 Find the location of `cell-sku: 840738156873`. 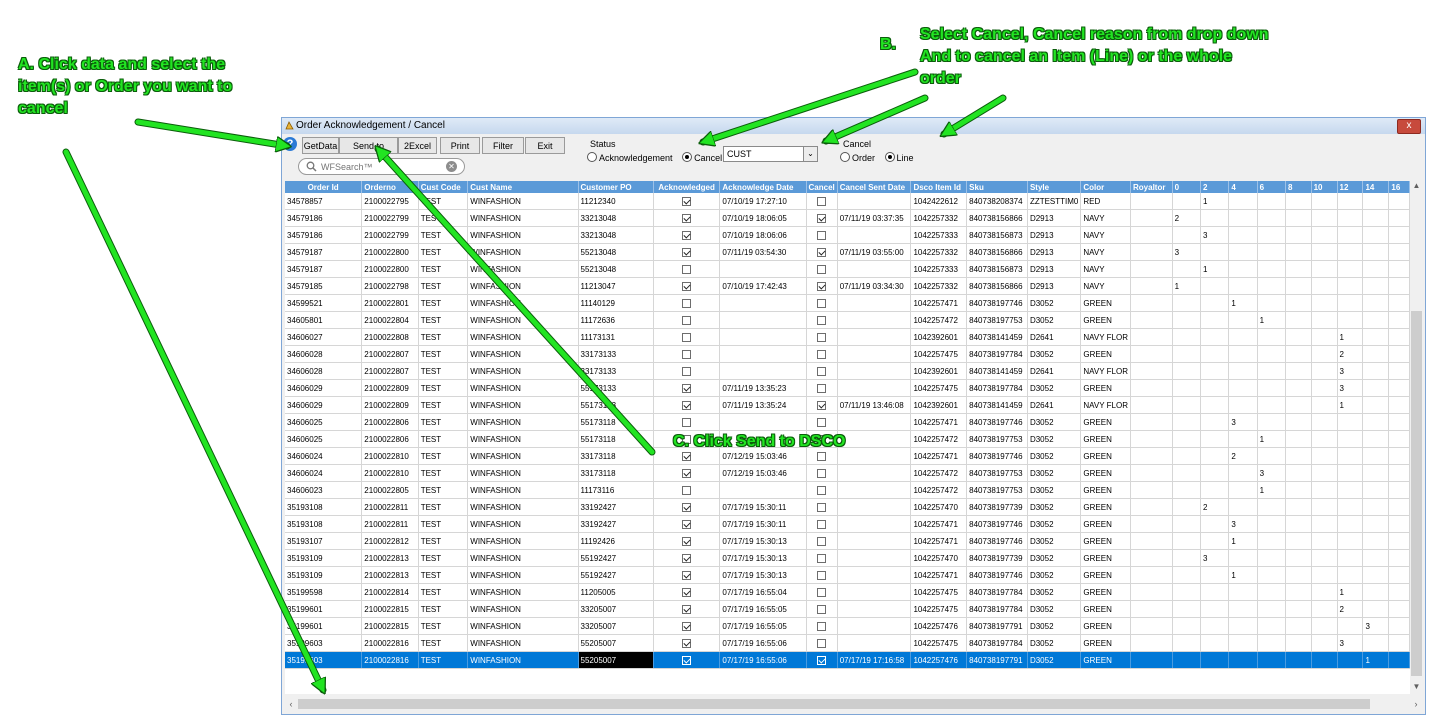

cell-sku: 840738156873 is located at coordinates (997, 269).